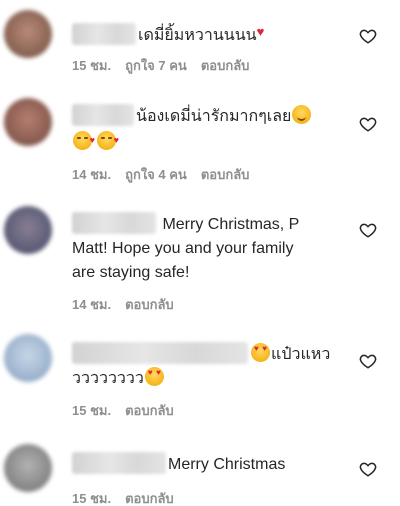 The image size is (400, 506). Describe the element at coordinates (108, 378) in the screenshot. I see `comment-text-line-content: วววววววว` at that location.